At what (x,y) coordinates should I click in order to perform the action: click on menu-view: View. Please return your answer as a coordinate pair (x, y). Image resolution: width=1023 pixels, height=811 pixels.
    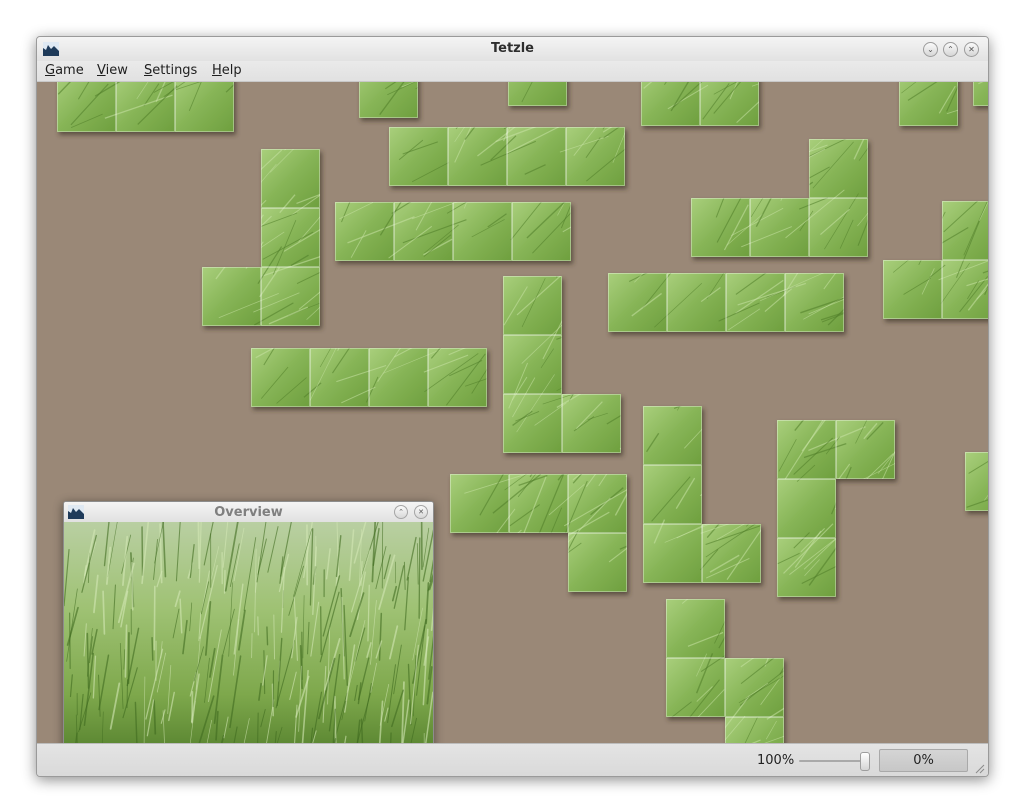
    Looking at the image, I should click on (112, 70).